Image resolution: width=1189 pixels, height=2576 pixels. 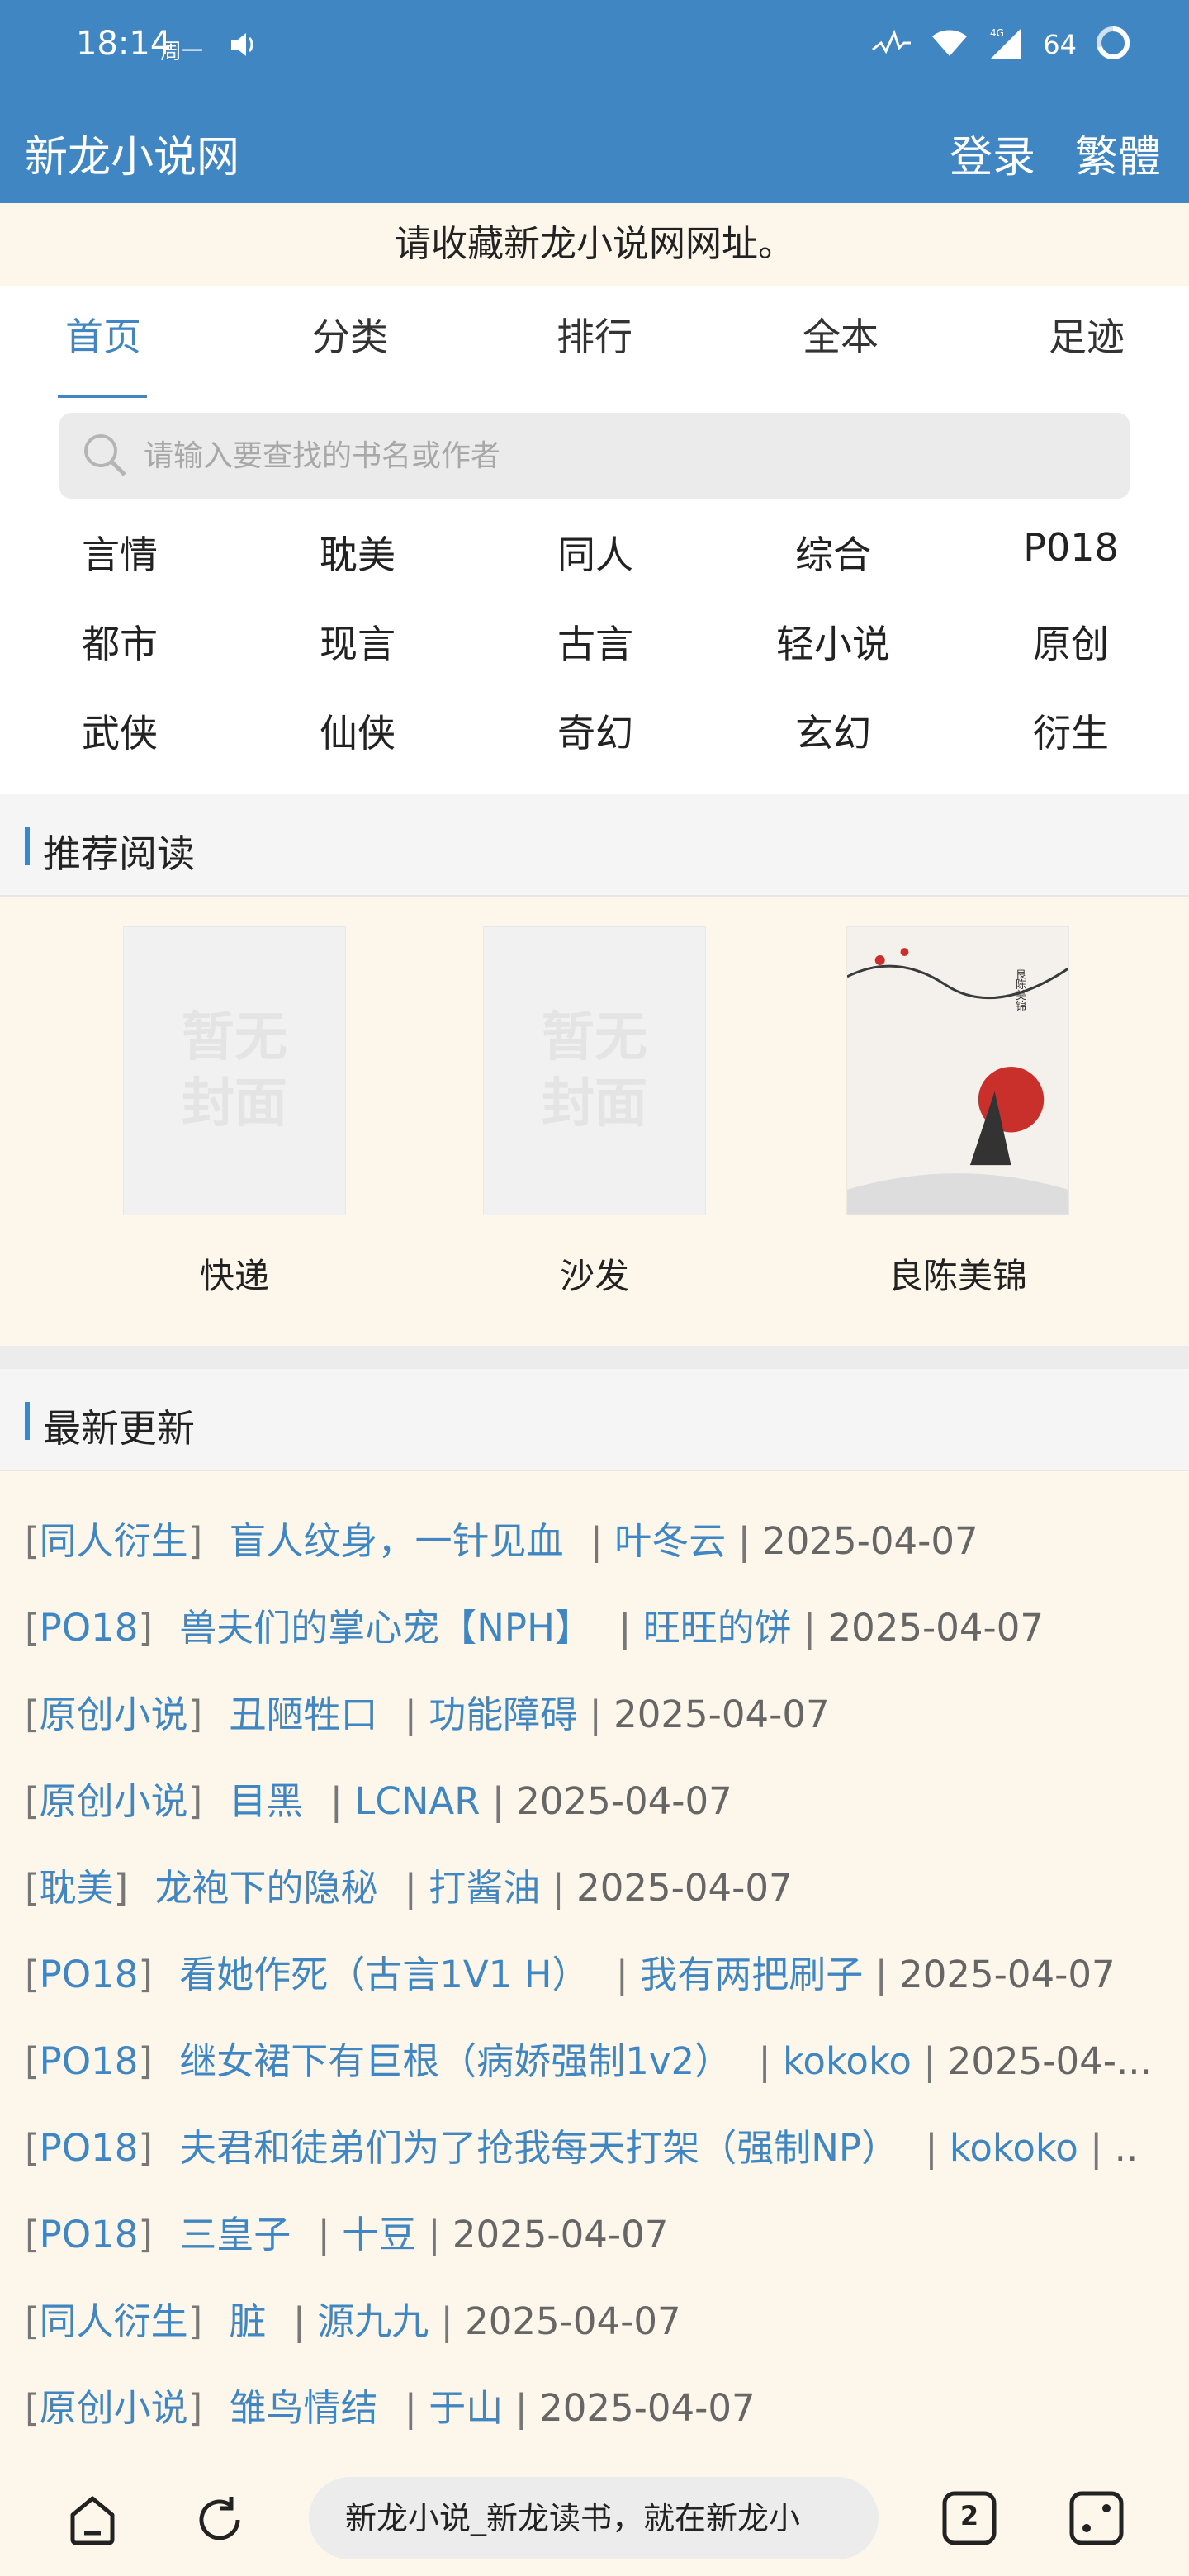 I want to click on book-title: 快递, so click(x=234, y=1273).